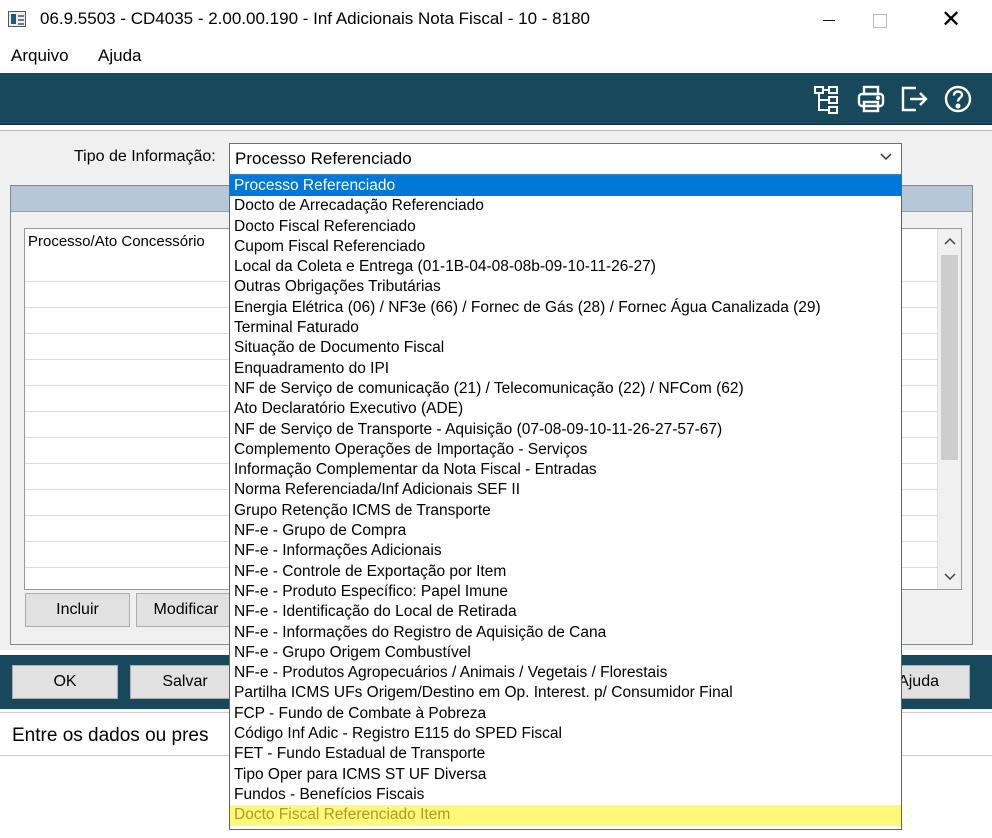 Image resolution: width=992 pixels, height=838 pixels. What do you see at coordinates (496, 99) in the screenshot?
I see `toolbar` at bounding box center [496, 99].